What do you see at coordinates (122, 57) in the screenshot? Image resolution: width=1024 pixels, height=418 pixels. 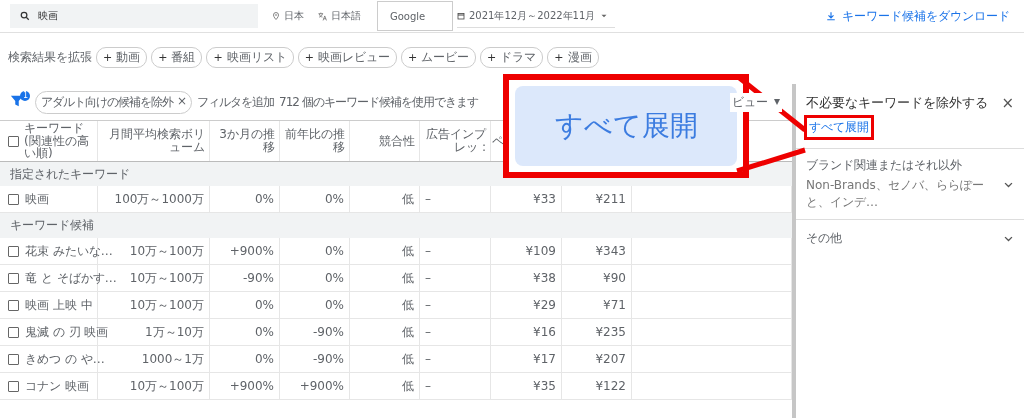 I see `suggestion-chip: + 動画` at bounding box center [122, 57].